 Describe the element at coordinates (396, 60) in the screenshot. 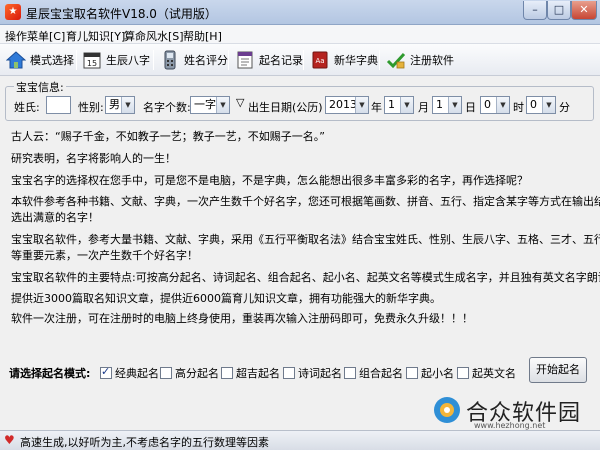

I see `register-icon` at that location.